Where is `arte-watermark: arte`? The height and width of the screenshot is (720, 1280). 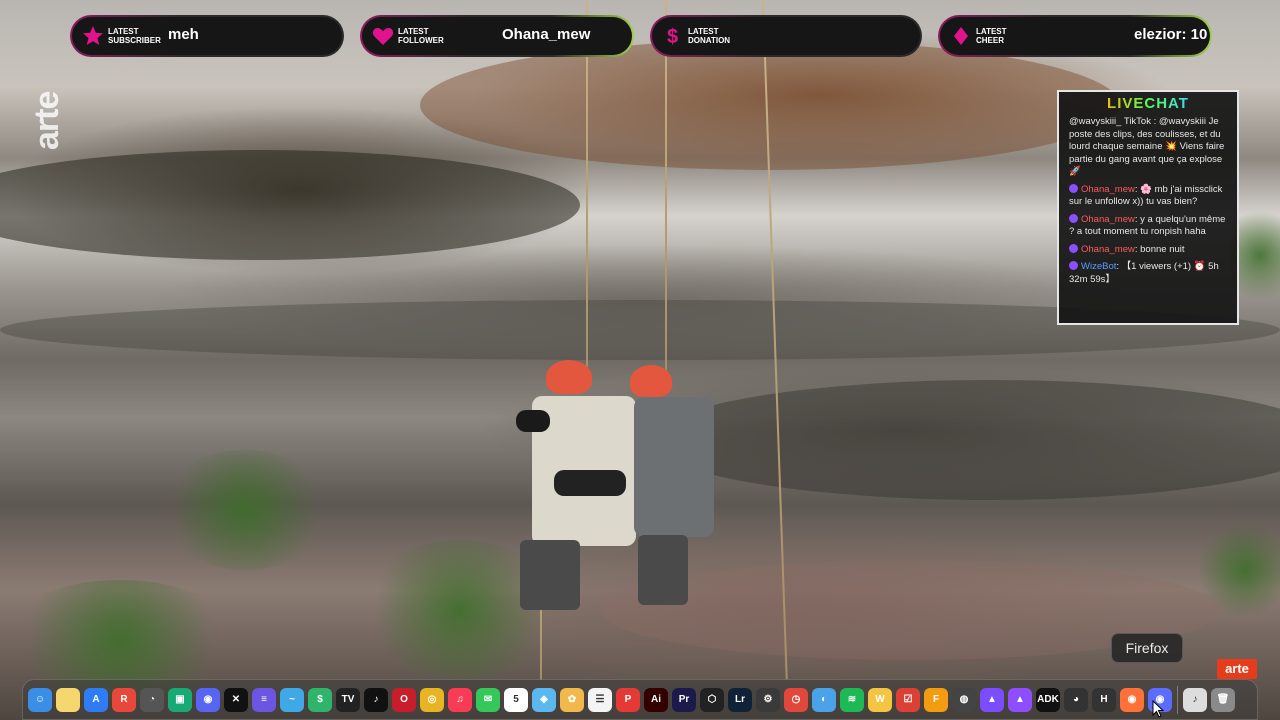 arte-watermark: arte is located at coordinates (47, 120).